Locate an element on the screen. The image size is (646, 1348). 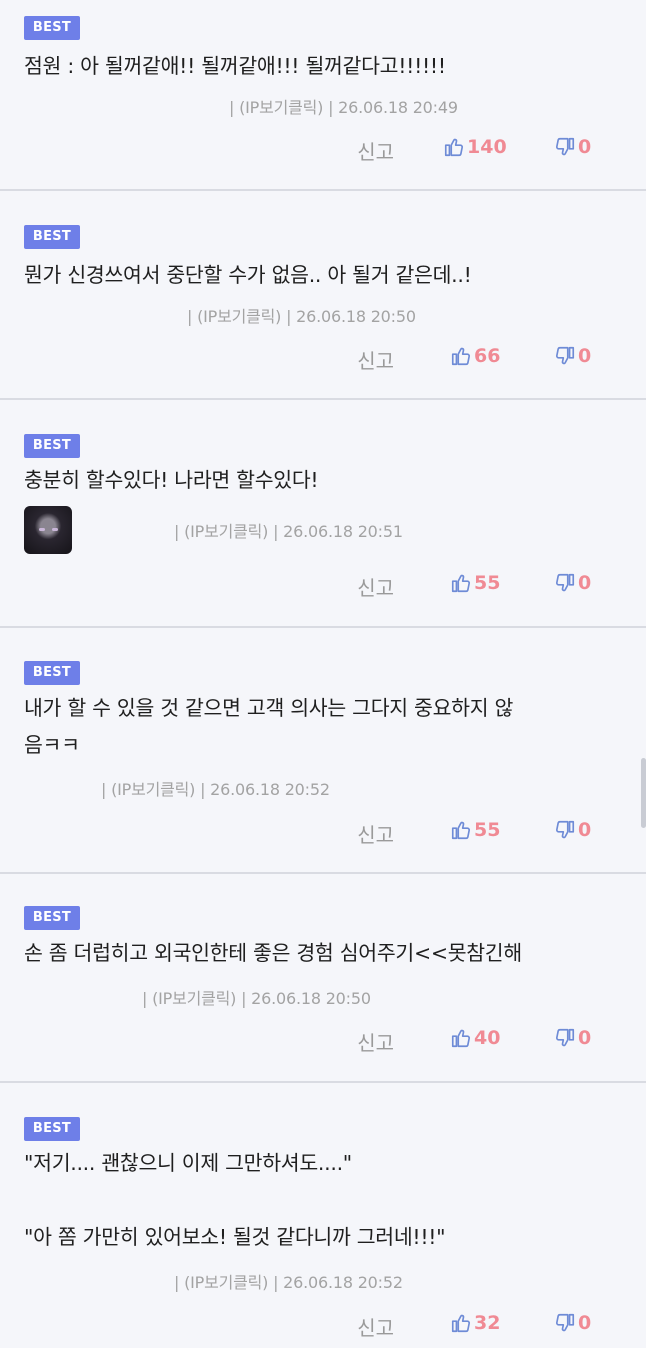
avatar is located at coordinates (48, 530).